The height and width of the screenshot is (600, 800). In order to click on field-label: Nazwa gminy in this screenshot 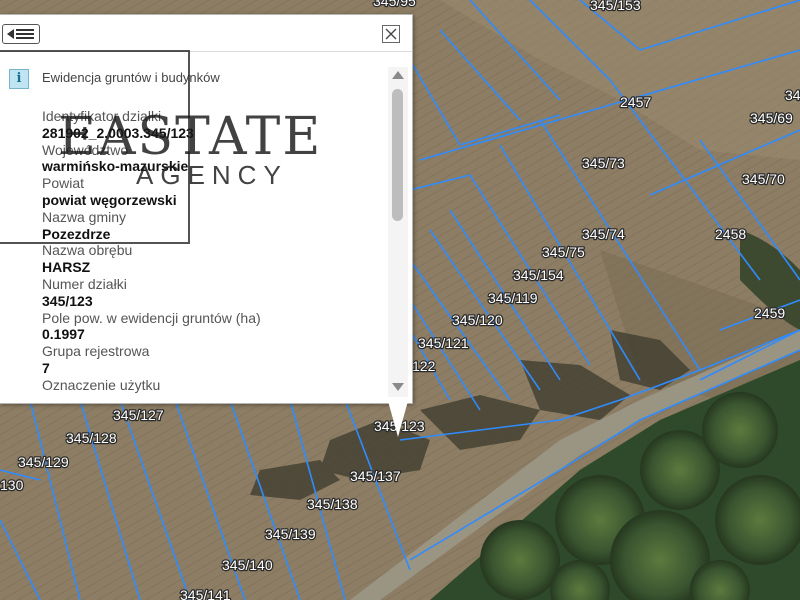, I will do `click(84, 216)`.